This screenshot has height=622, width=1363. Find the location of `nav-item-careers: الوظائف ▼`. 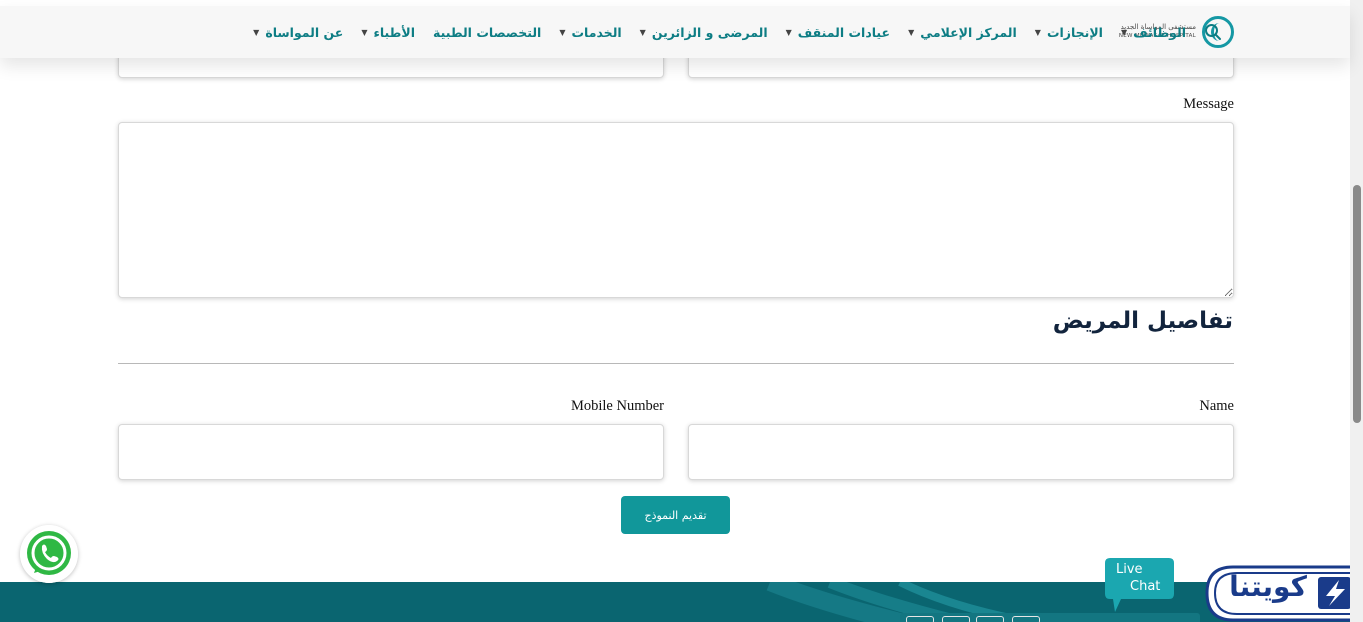

nav-item-careers: الوظائف ▼ is located at coordinates (1153, 32).